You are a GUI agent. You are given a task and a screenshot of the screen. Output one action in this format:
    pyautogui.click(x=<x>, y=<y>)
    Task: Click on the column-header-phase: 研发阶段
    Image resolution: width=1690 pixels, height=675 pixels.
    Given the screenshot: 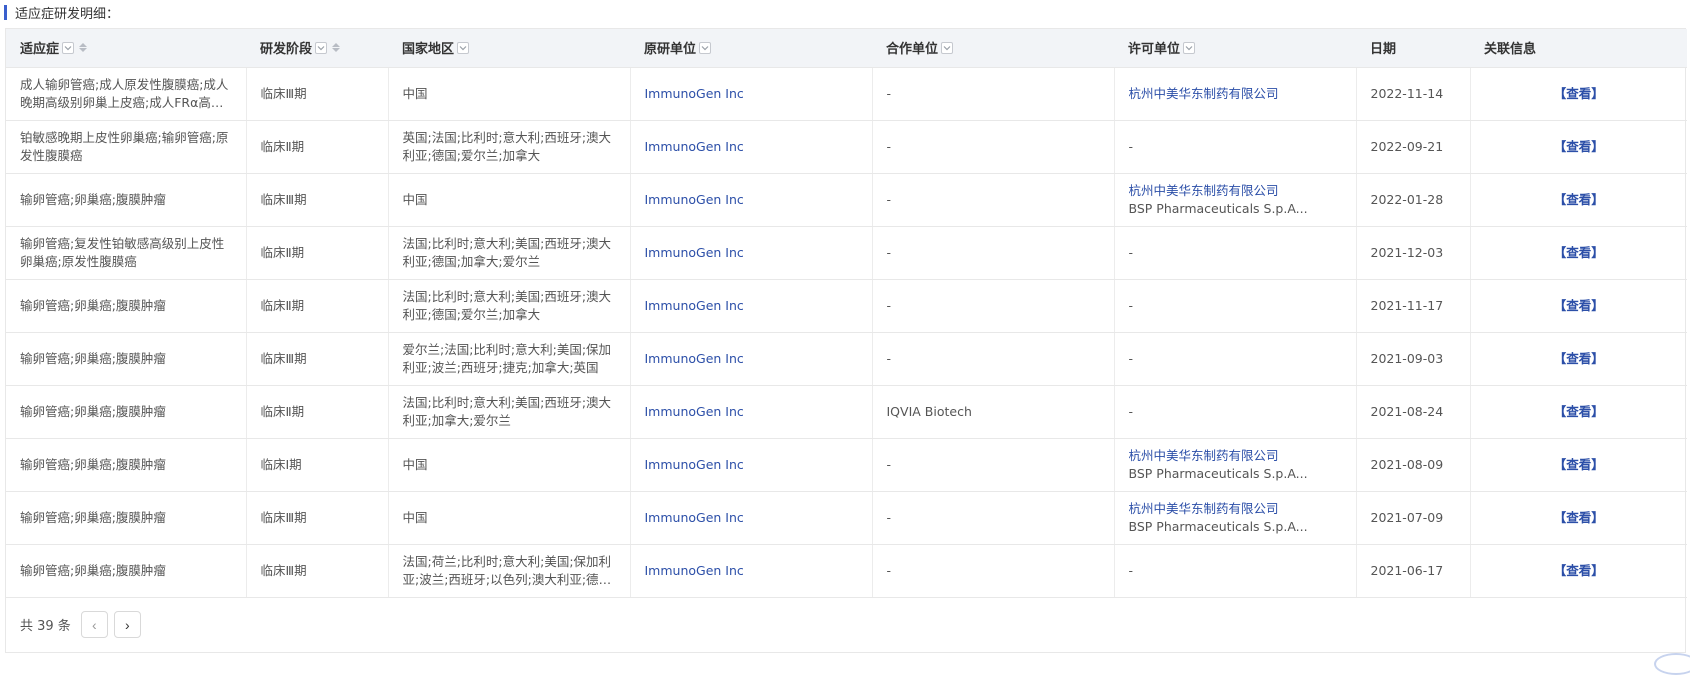 What is the action you would take?
    pyautogui.click(x=317, y=48)
    